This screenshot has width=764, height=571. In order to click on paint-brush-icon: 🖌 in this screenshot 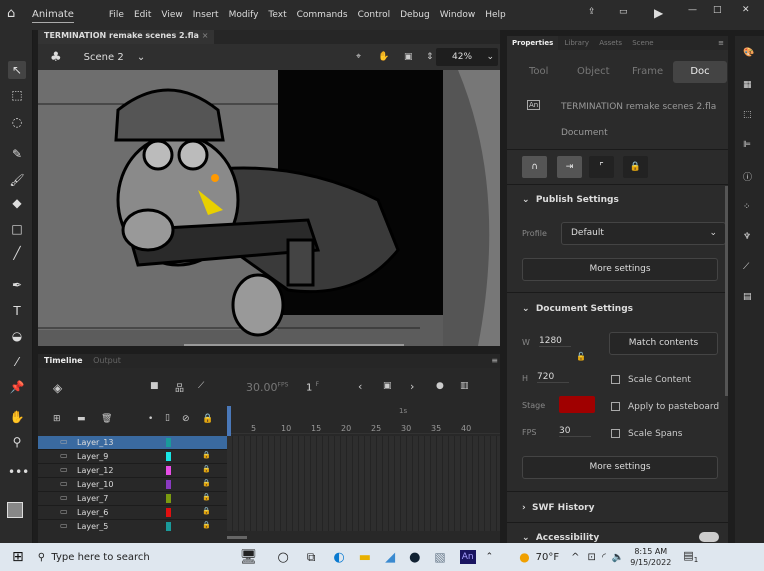, I will do `click(17, 180)`.